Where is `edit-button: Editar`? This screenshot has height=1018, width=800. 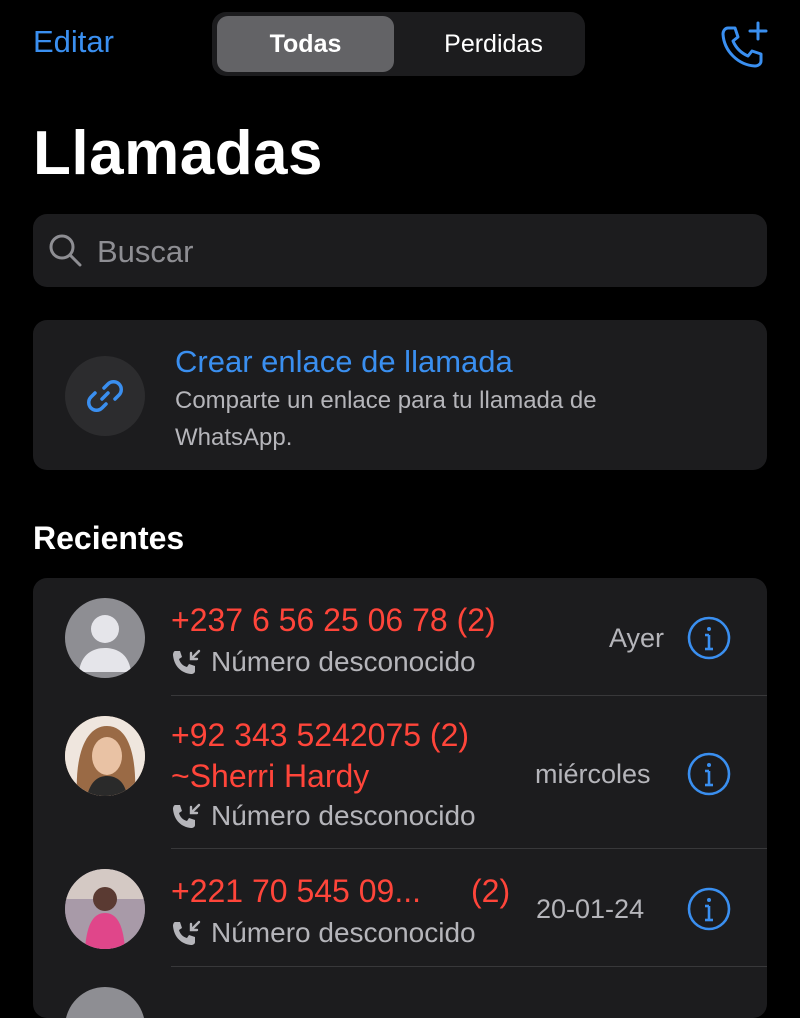
edit-button: Editar is located at coordinates (73, 42).